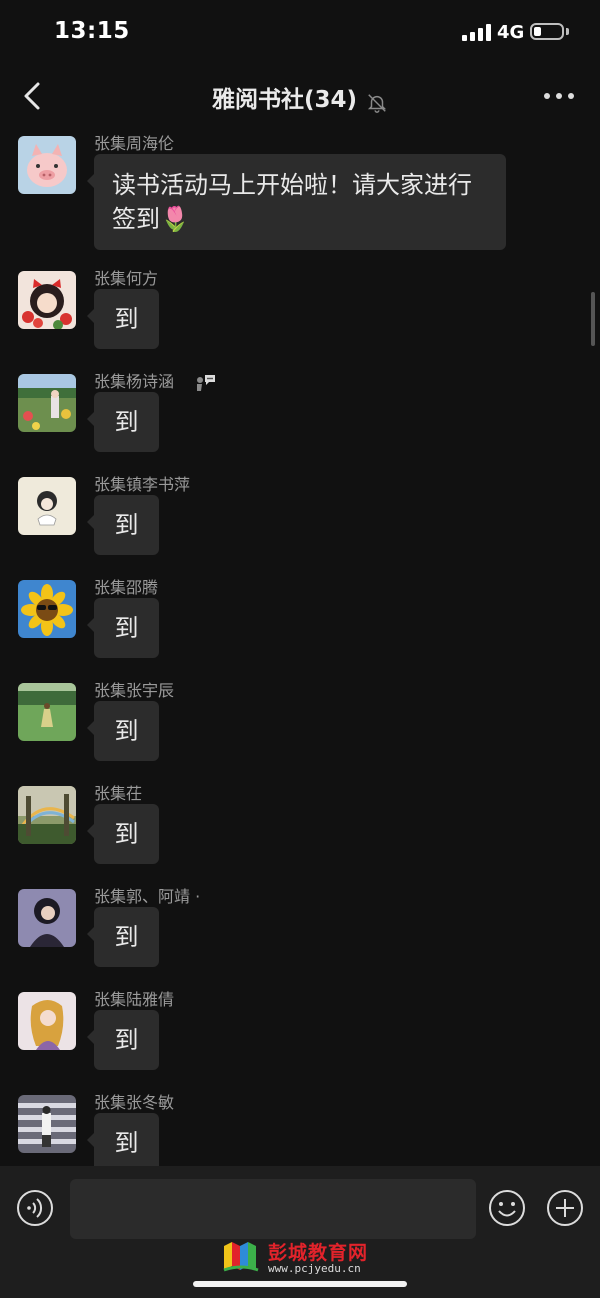 The height and width of the screenshot is (1298, 600). I want to click on bell-off-icon, so click(377, 103).